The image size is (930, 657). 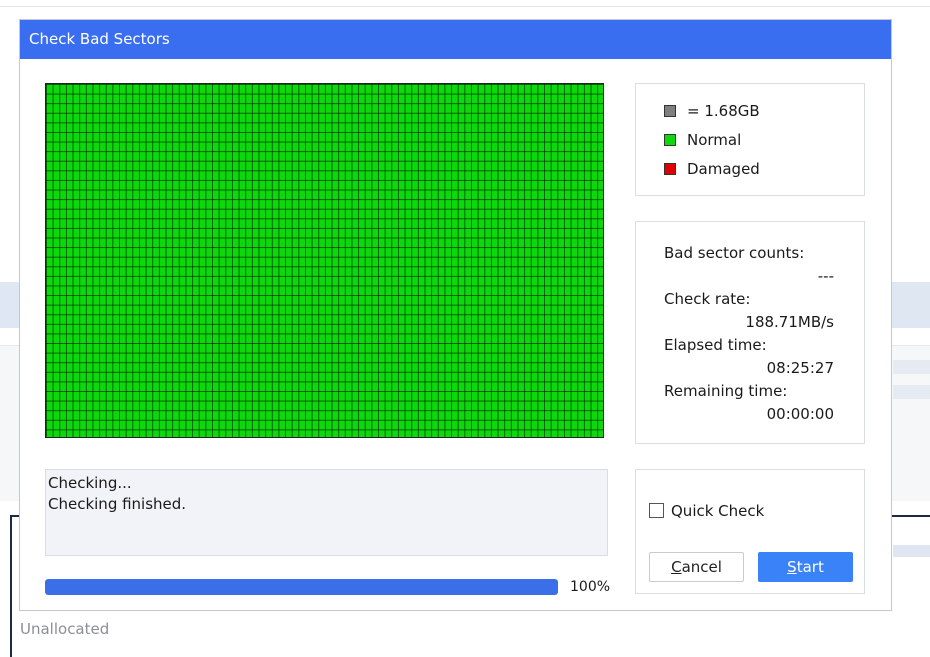 What do you see at coordinates (465, 6) in the screenshot?
I see `background-divider` at bounding box center [465, 6].